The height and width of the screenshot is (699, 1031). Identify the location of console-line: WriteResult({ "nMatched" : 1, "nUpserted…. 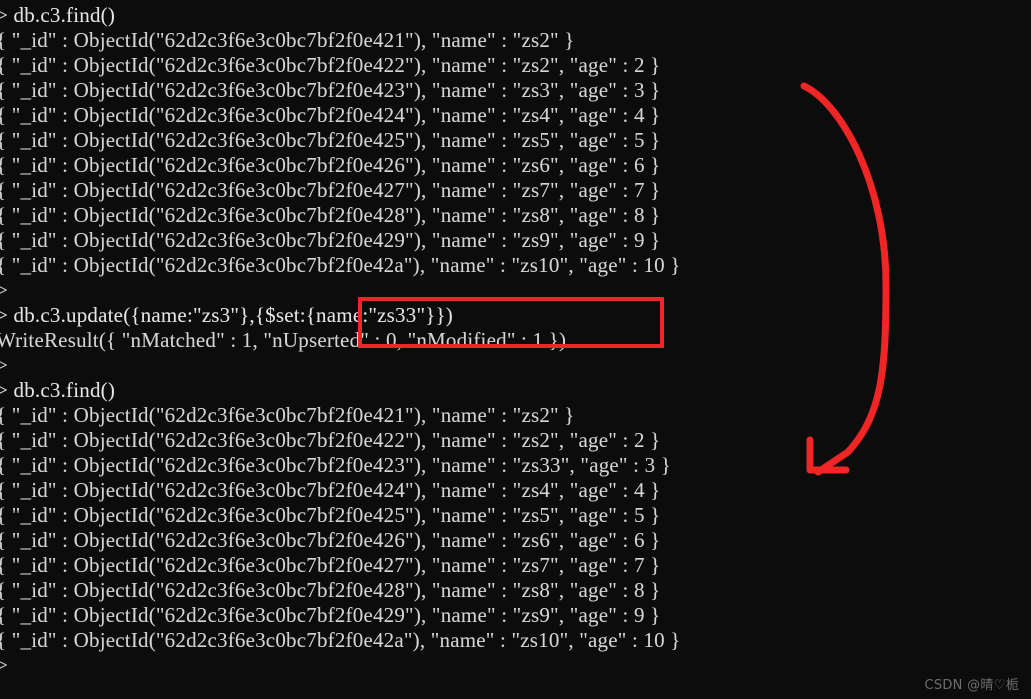
(283, 340).